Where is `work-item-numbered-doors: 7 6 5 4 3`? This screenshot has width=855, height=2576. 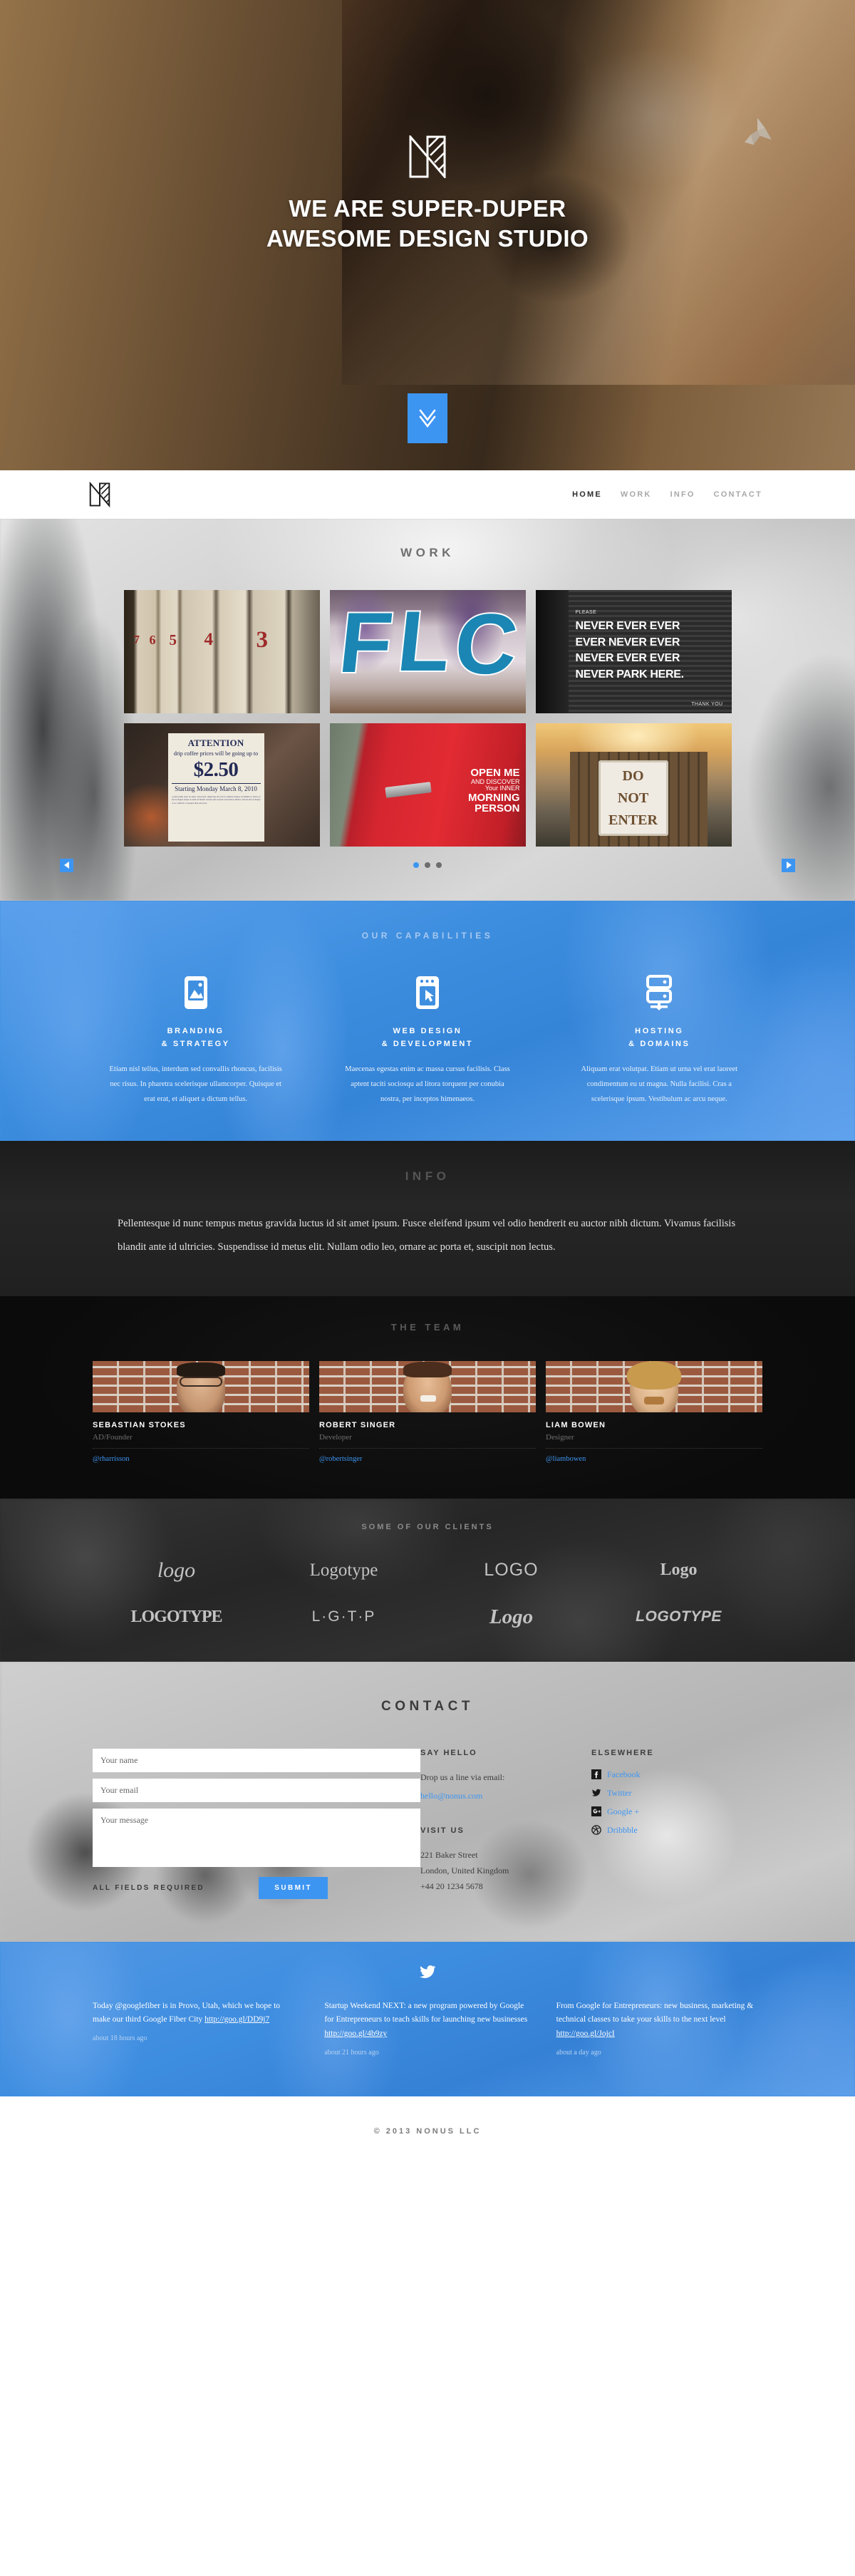 work-item-numbered-doors: 7 6 5 4 3 is located at coordinates (221, 651).